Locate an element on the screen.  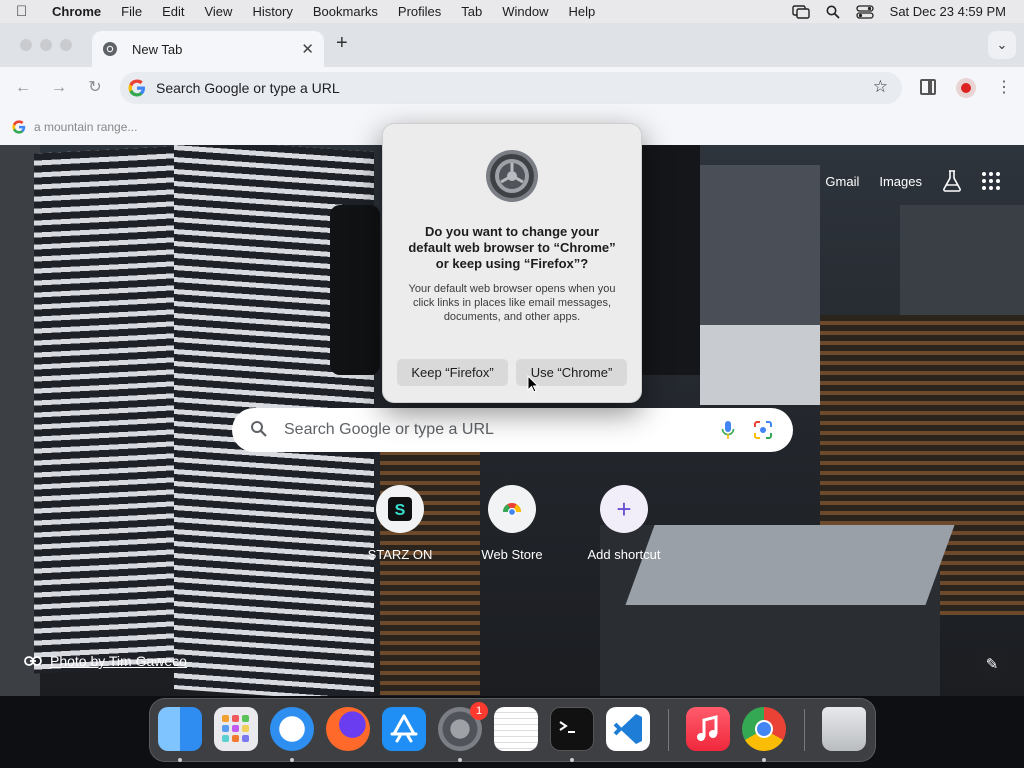
svg-text: S is located at coordinates (400, 510).